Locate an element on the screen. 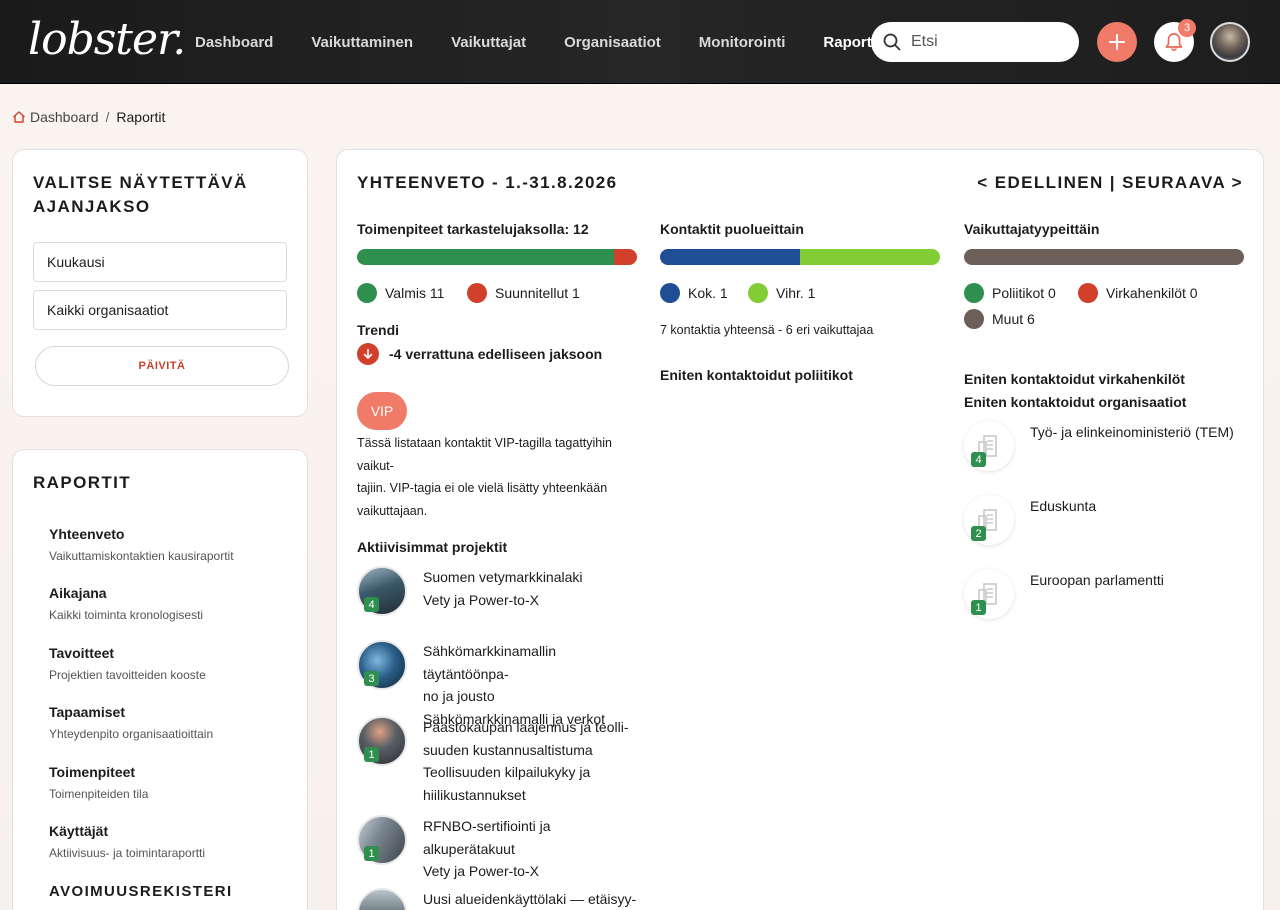 This screenshot has width=1280, height=910. organization-name: Eduskunta is located at coordinates (1063, 506).